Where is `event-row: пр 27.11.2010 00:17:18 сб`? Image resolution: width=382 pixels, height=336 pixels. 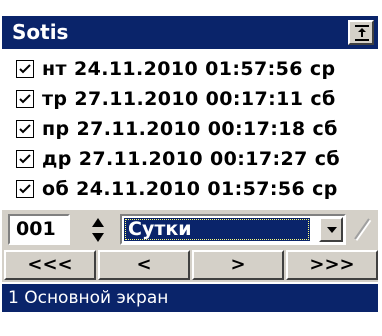 event-row: пр 27.11.2010 00:17:18 сб is located at coordinates (194, 129).